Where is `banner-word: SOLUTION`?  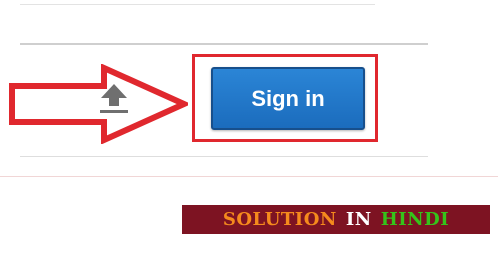
banner-word: SOLUTION is located at coordinates (279, 219).